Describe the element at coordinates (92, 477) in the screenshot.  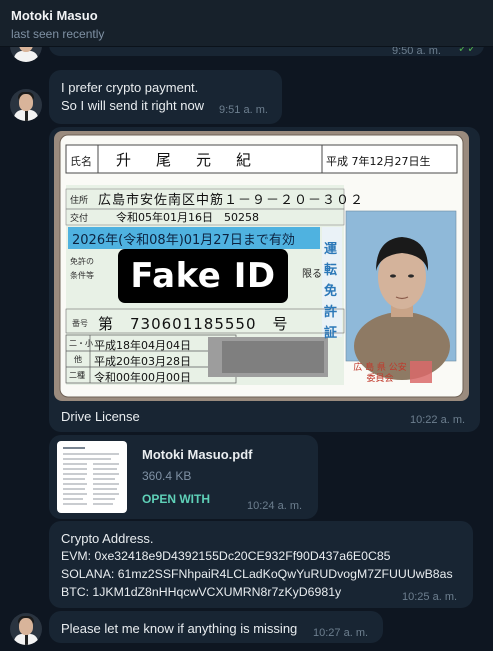
I see `pdf-thumbnail` at that location.